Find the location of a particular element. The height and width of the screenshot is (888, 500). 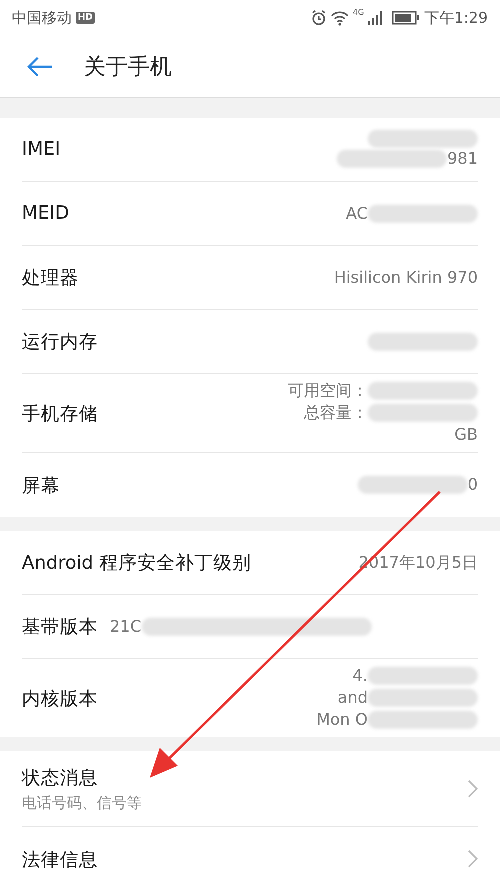

row-value: Mon O is located at coordinates (342, 720).